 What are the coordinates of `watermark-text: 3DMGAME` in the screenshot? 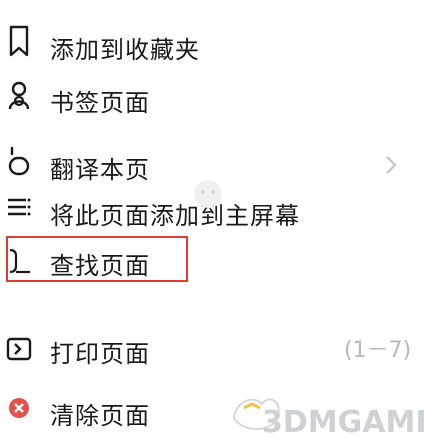 It's located at (343, 422).